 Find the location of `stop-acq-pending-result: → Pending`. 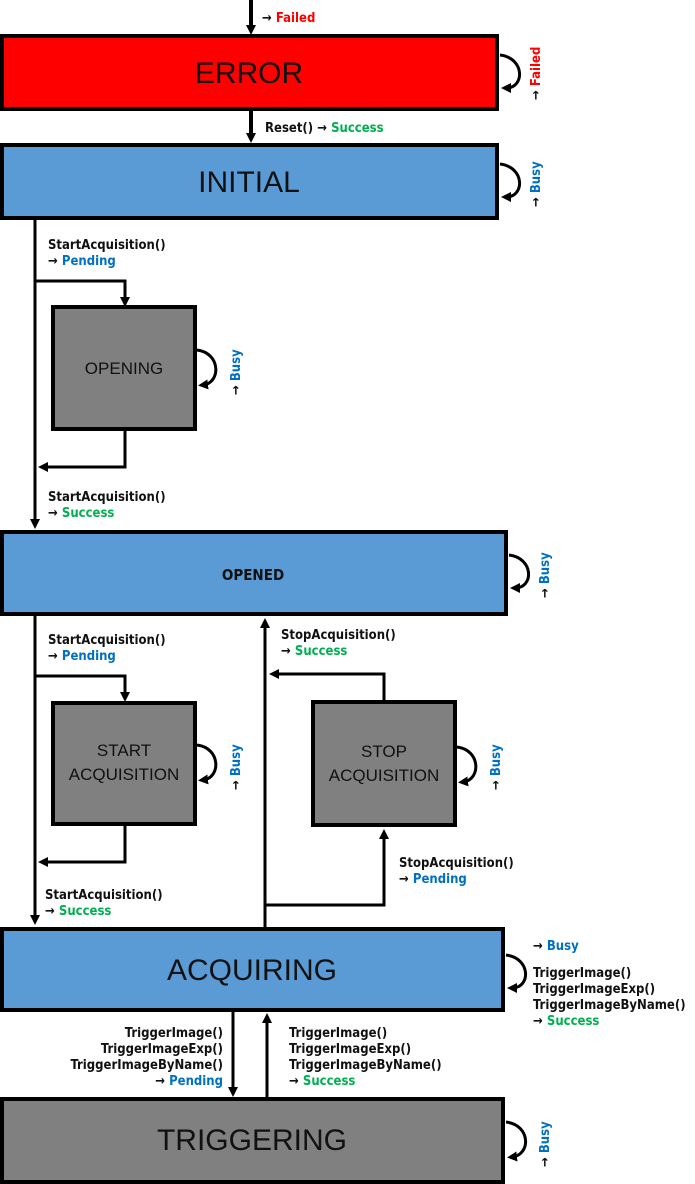

stop-acq-pending-result: → Pending is located at coordinates (433, 879).